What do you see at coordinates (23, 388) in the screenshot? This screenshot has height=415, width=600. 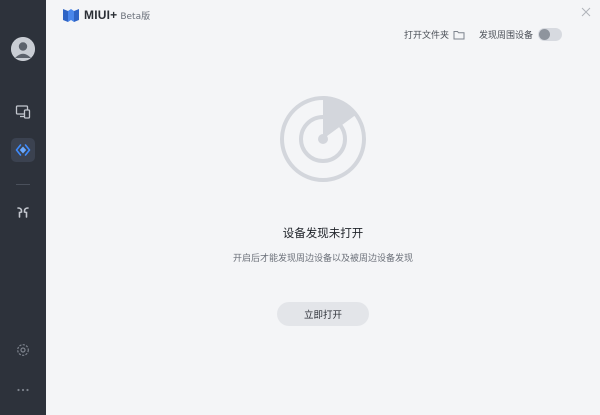 I see `more-dots-icon` at bounding box center [23, 388].